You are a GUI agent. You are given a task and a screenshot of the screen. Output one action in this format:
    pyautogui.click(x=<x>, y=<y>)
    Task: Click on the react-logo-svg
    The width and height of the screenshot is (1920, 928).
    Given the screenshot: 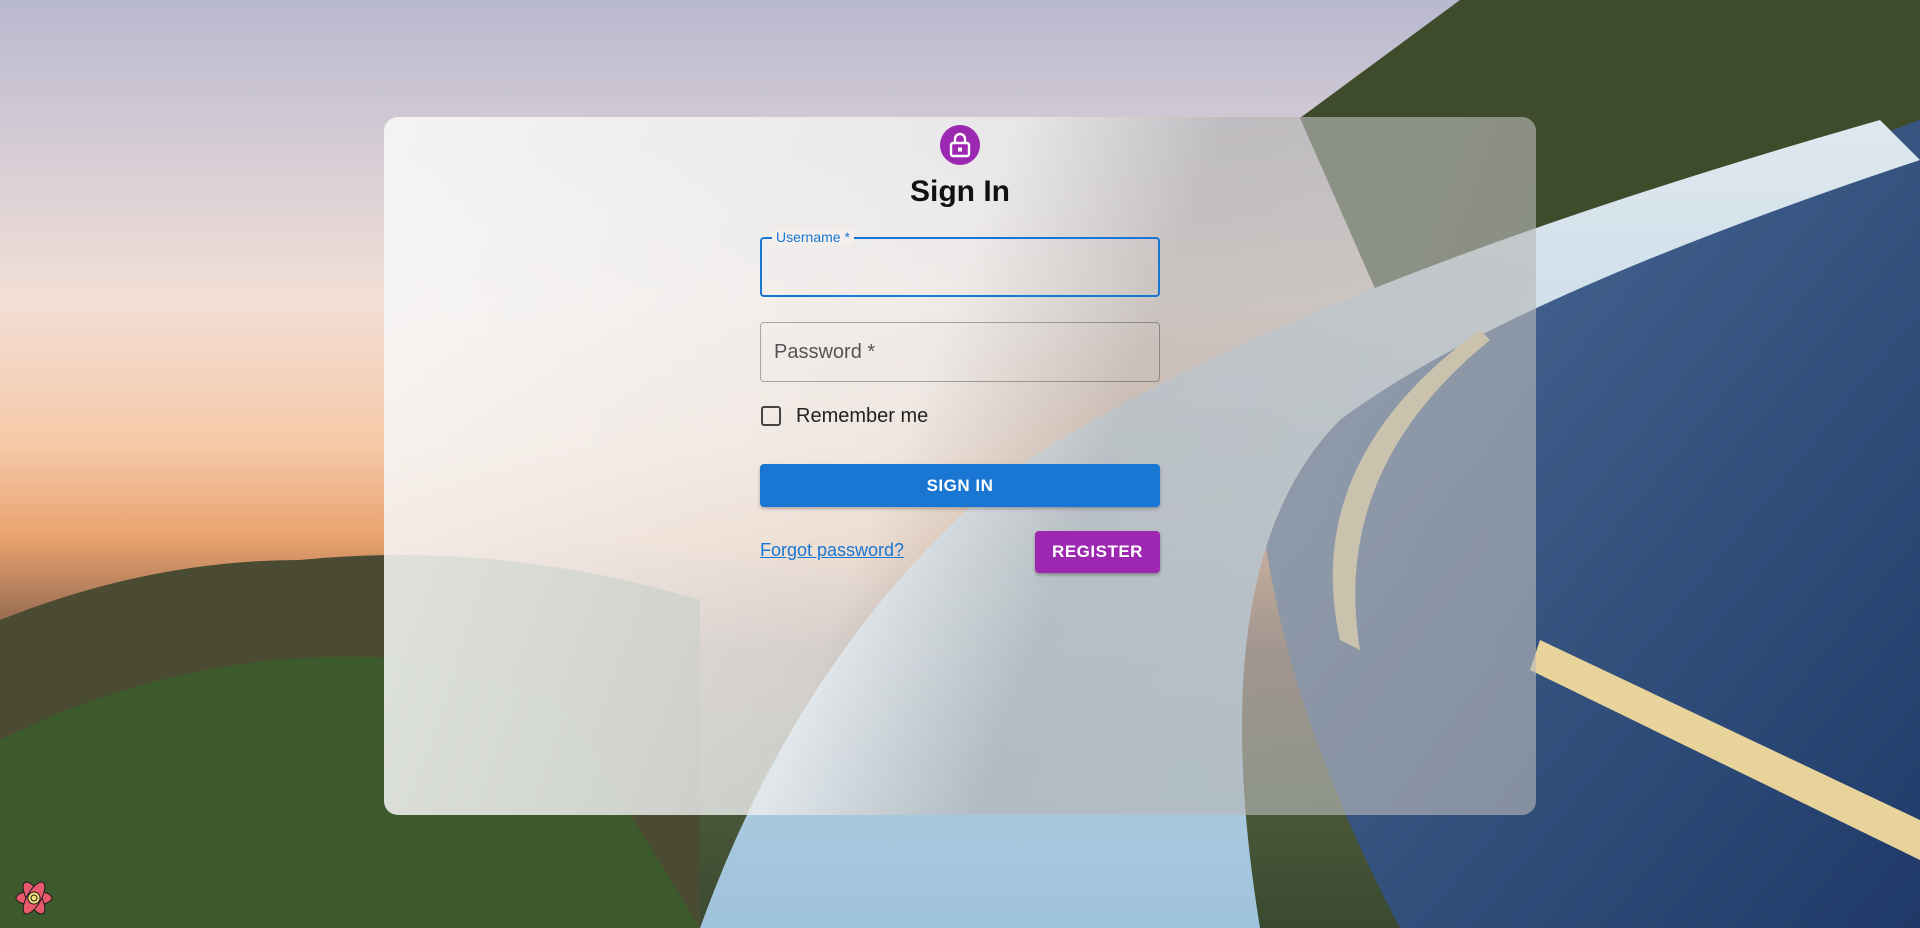 What is the action you would take?
    pyautogui.click(x=34, y=898)
    